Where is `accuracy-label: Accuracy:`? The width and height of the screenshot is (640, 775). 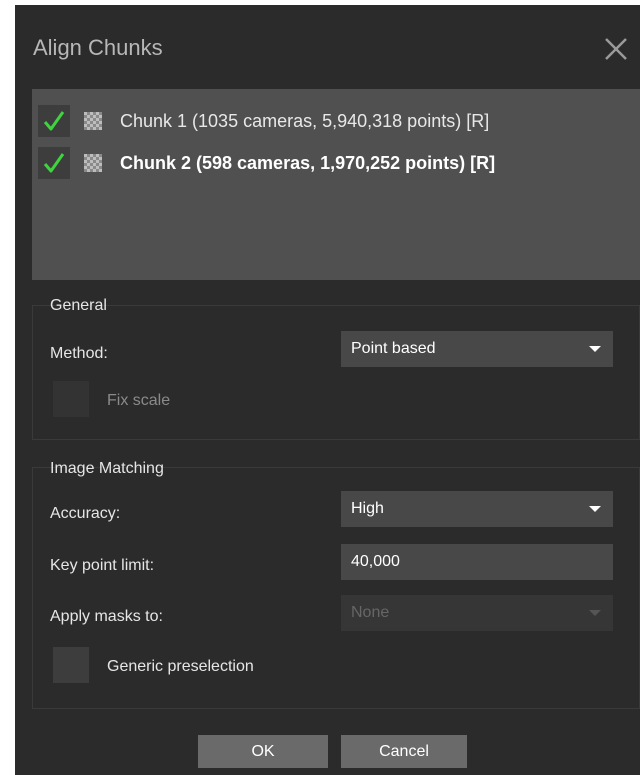
accuracy-label: Accuracy: is located at coordinates (85, 513).